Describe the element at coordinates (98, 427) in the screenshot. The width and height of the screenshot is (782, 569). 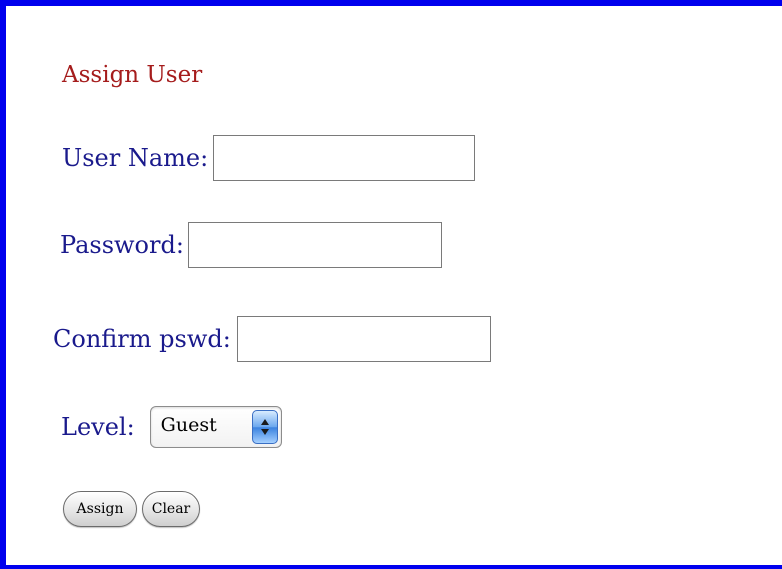
I see `level-label: Level:` at that location.